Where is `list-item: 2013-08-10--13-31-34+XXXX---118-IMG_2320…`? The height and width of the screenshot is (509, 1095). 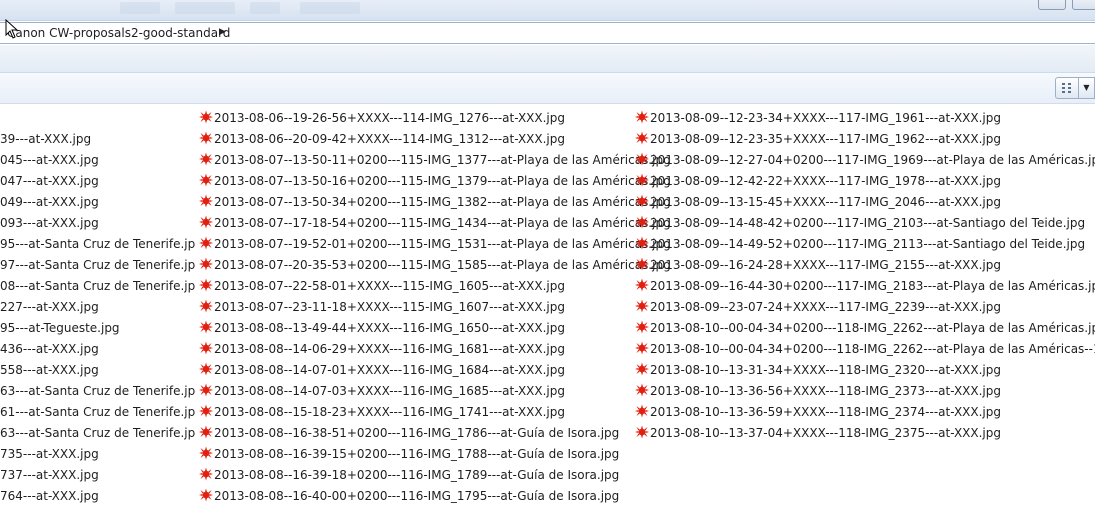
list-item: 2013-08-10--13-31-34+XXXX---118-IMG_2320… is located at coordinates (864, 370).